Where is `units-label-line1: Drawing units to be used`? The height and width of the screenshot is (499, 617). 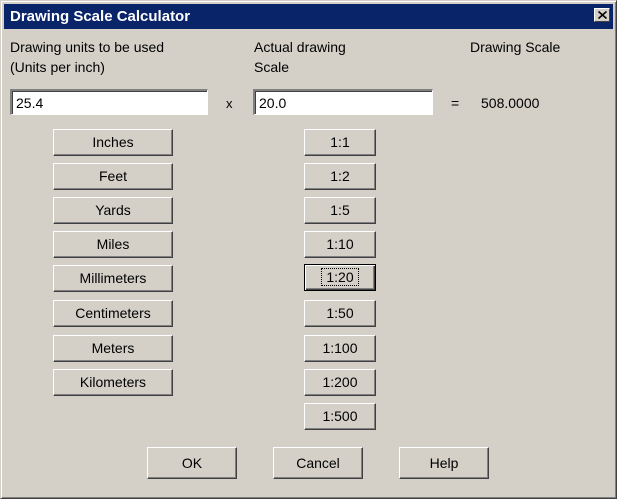 units-label-line1: Drawing units to be used is located at coordinates (87, 47).